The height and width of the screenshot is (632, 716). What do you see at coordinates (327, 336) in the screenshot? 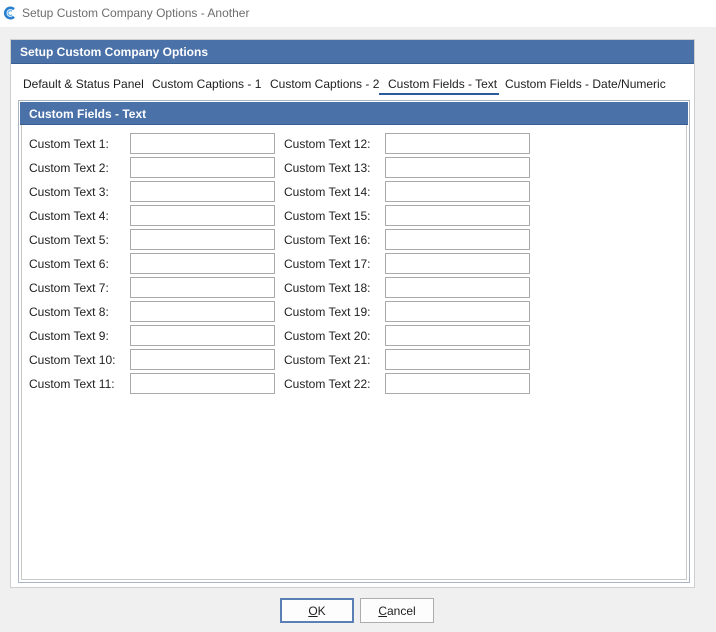
I see `custom-text-label: Custom Text 20:` at bounding box center [327, 336].